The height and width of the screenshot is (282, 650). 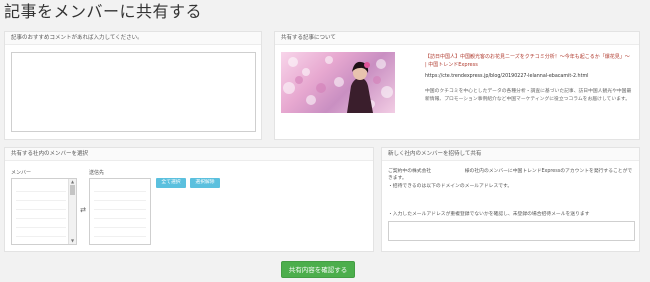 I want to click on destination-listbox, so click(x=120, y=211).